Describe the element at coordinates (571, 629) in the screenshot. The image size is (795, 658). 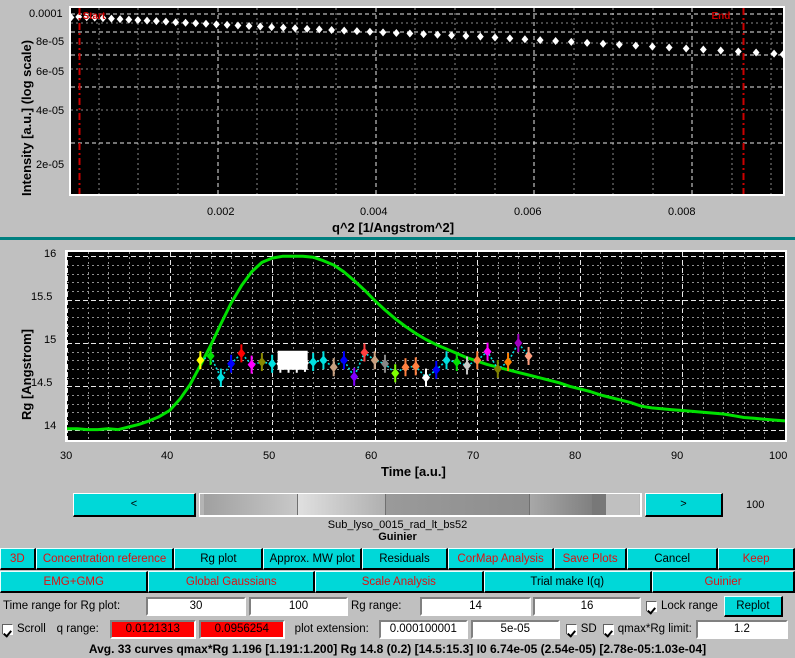
I see `sd-checkbox` at that location.